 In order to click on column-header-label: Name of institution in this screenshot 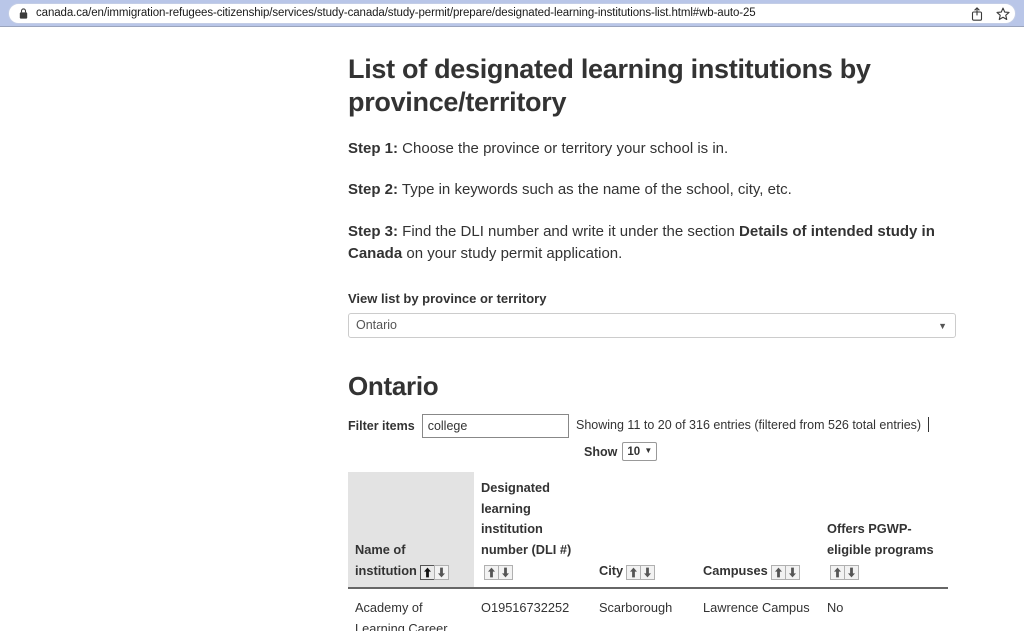, I will do `click(386, 560)`.